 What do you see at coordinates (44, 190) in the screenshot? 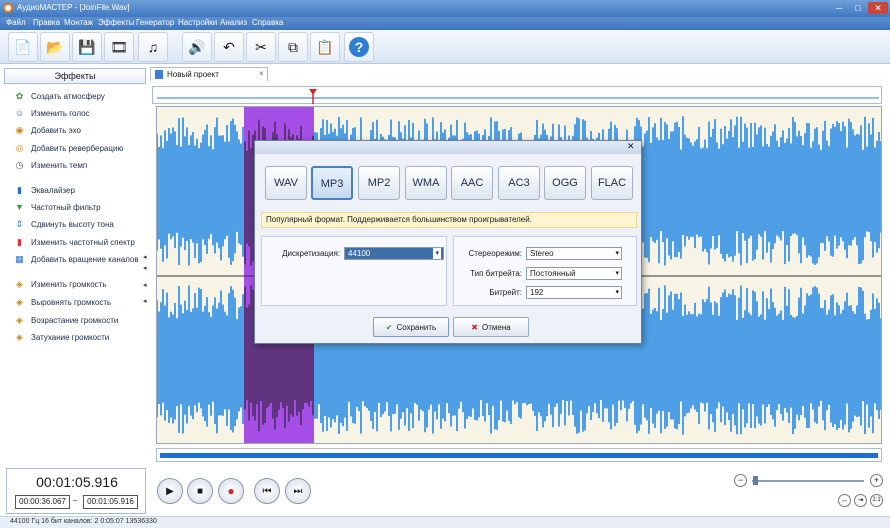
I see `effect-equalizer: ▮ Эквалайзер` at bounding box center [44, 190].